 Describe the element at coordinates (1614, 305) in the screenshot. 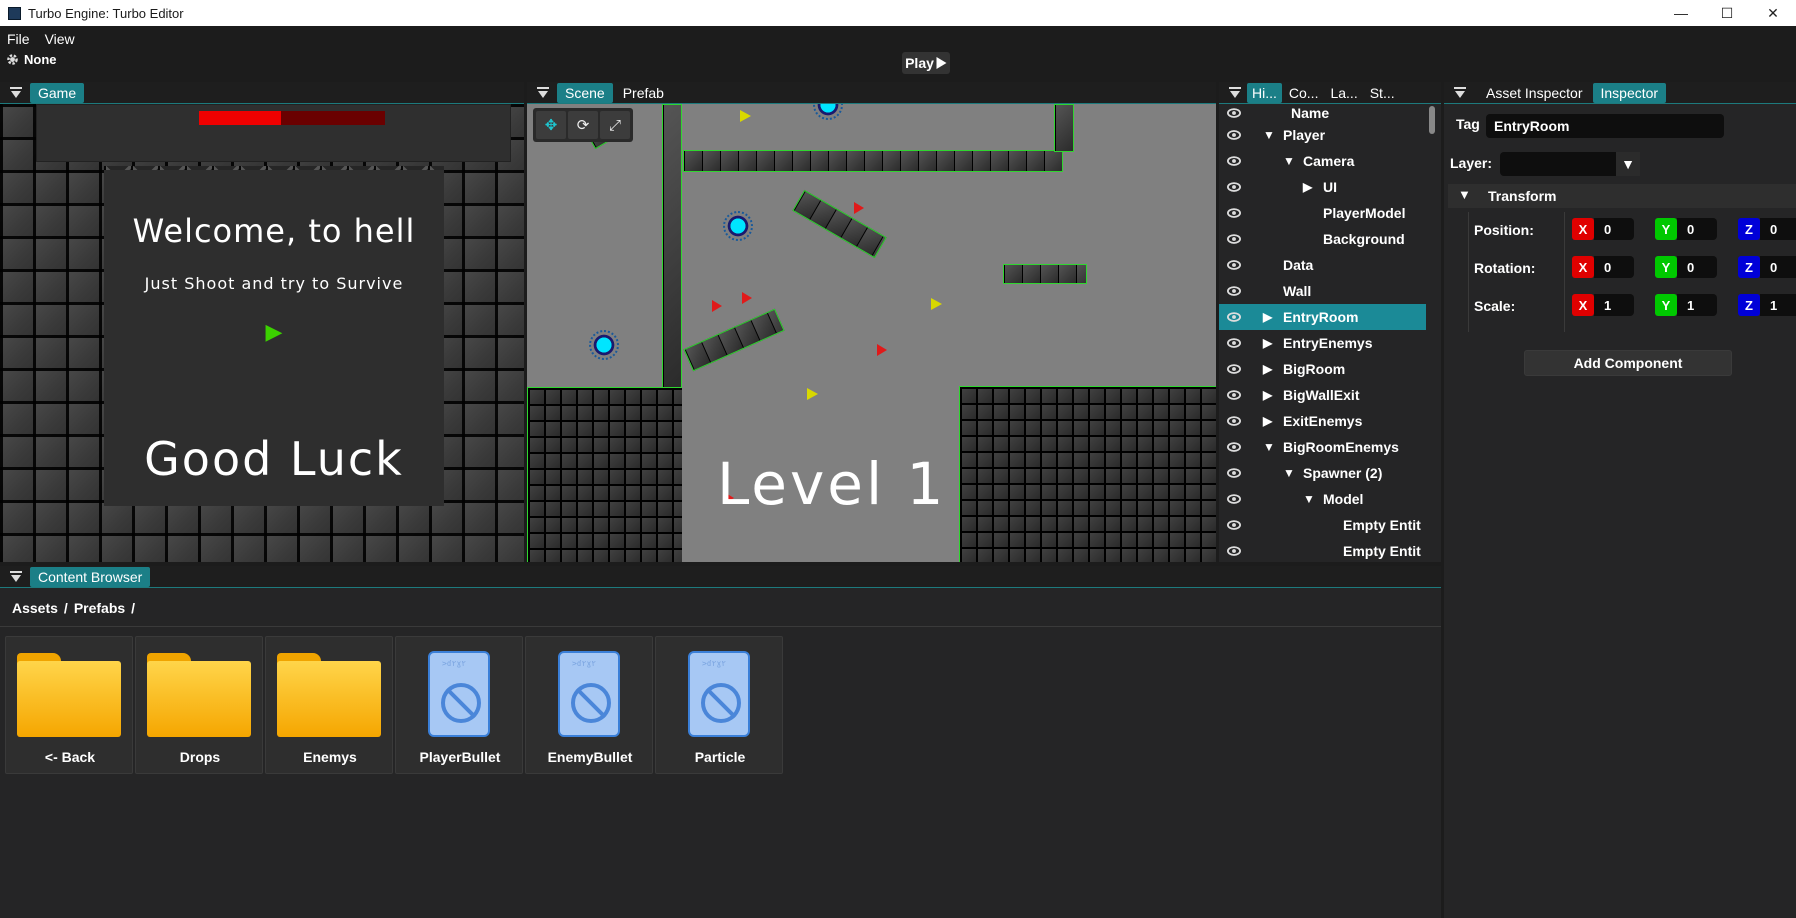

I see `scale-x-field: 1` at that location.